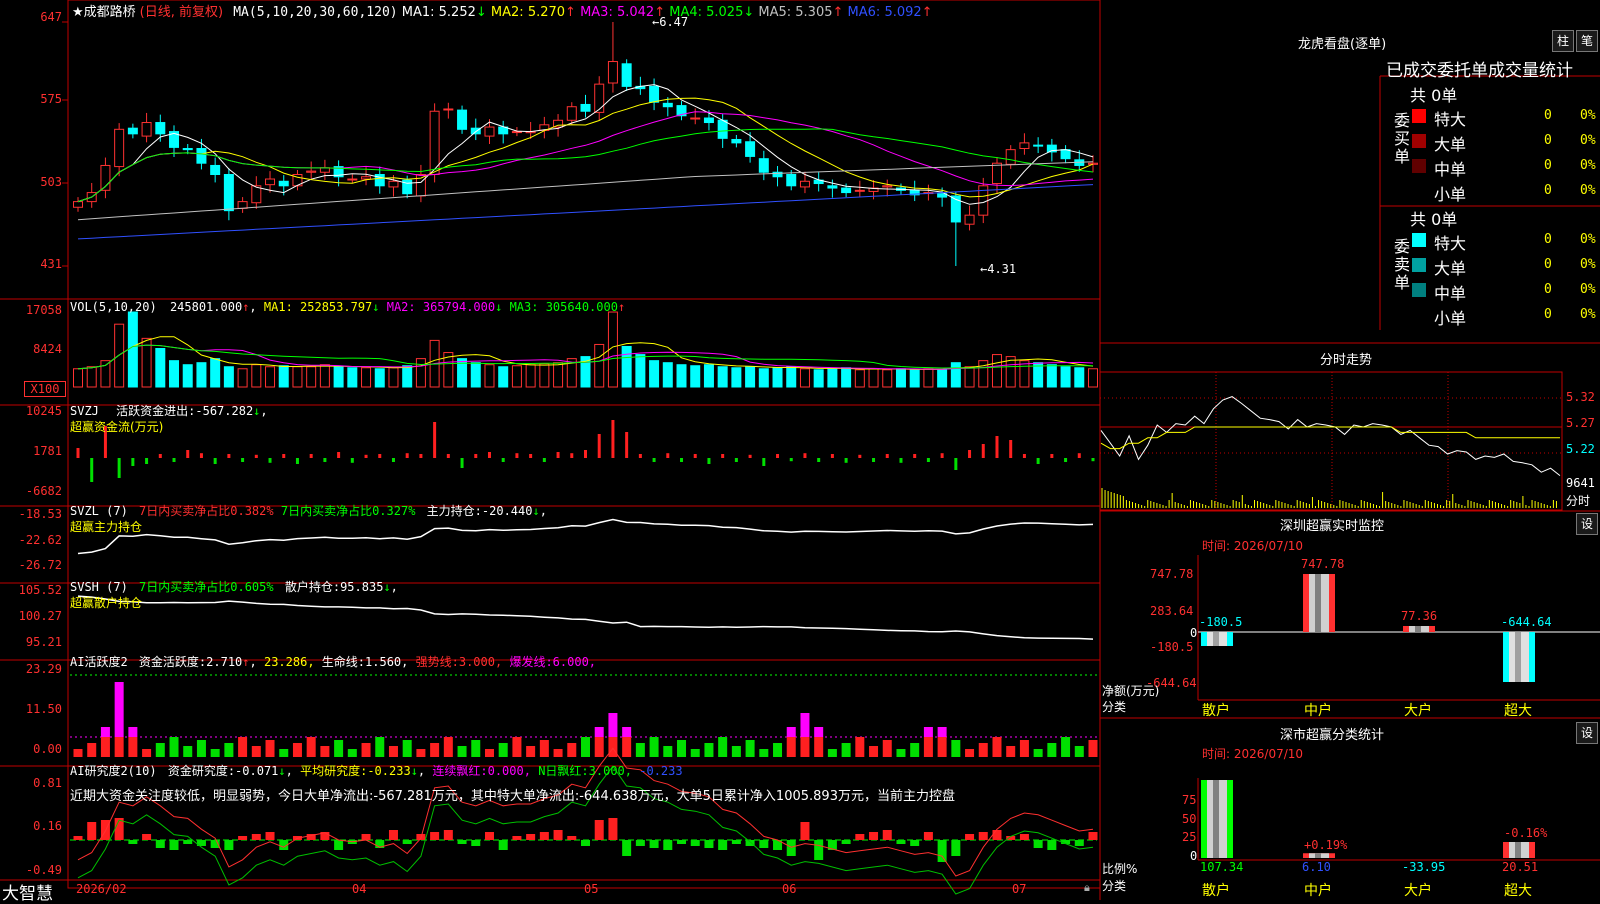  Describe the element at coordinates (47, 749) in the screenshot. I see `ai-active-axis-bot: 0.00` at that location.